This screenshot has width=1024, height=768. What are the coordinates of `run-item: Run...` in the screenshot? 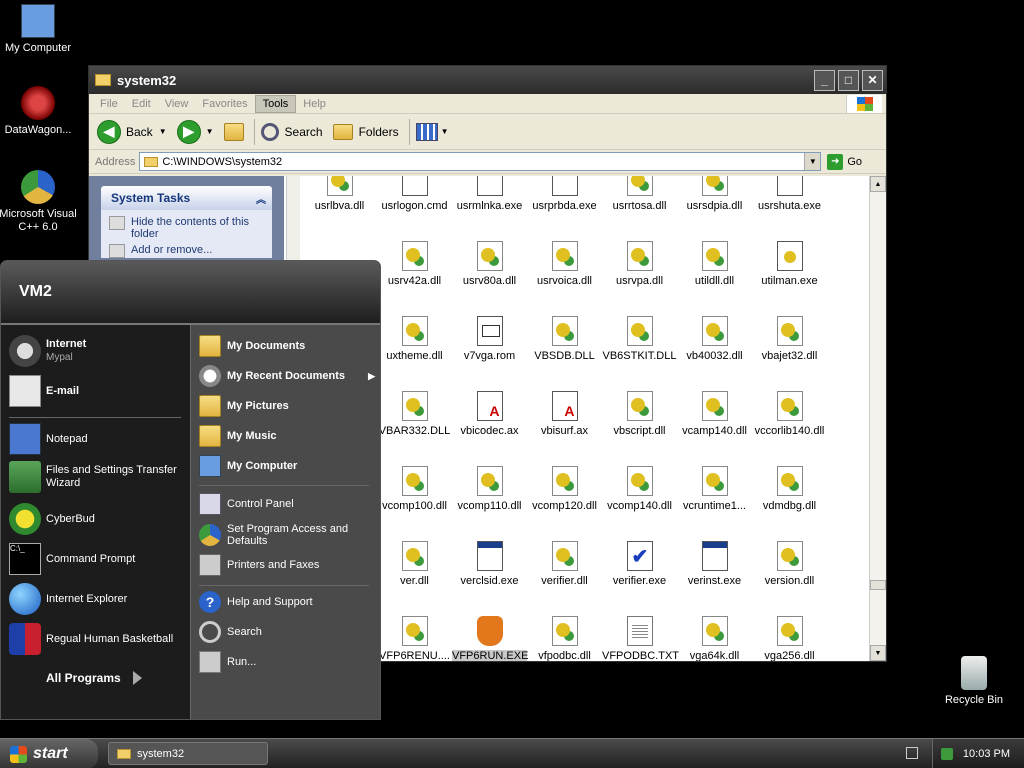 It's located at (287, 662).